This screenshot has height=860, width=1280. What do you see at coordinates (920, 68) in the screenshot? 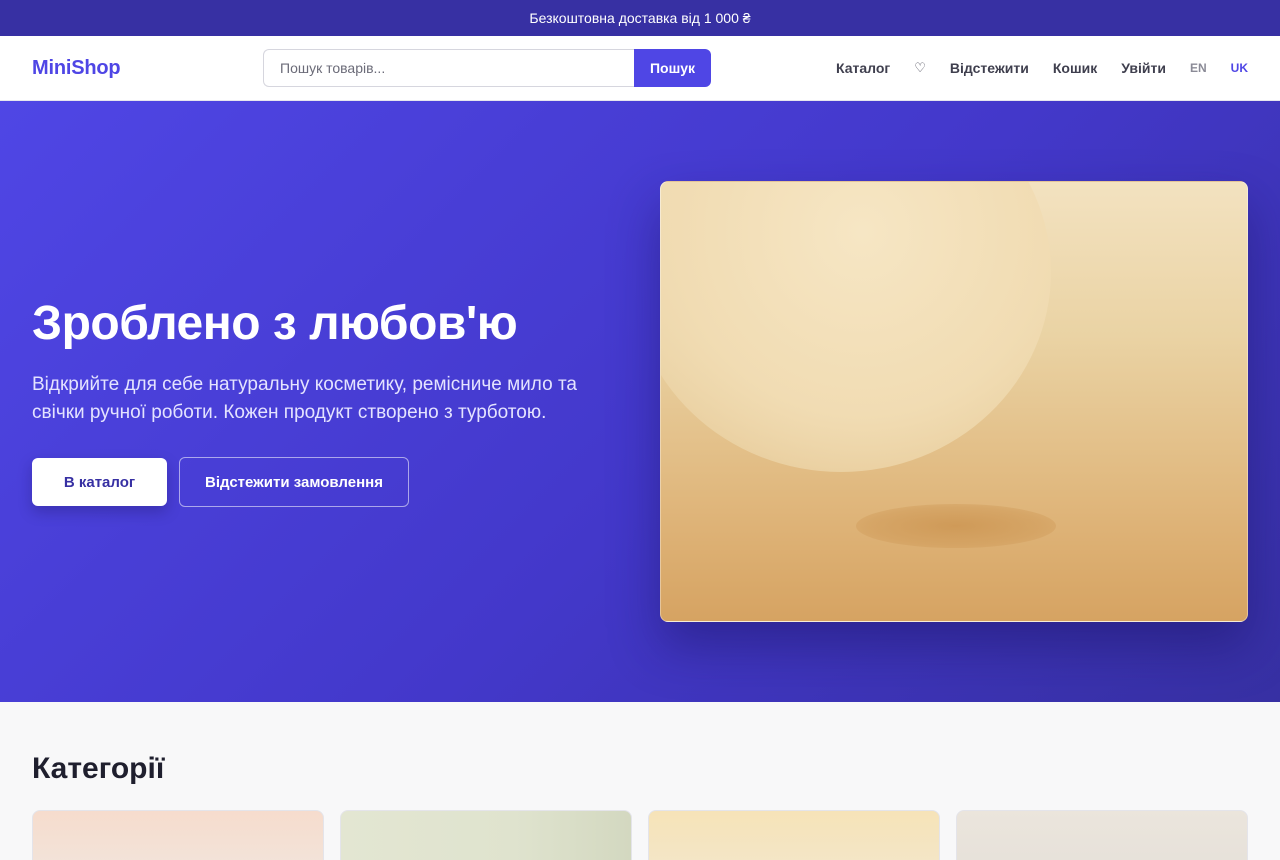
I see `wishlist-heart-icon: ♡` at bounding box center [920, 68].